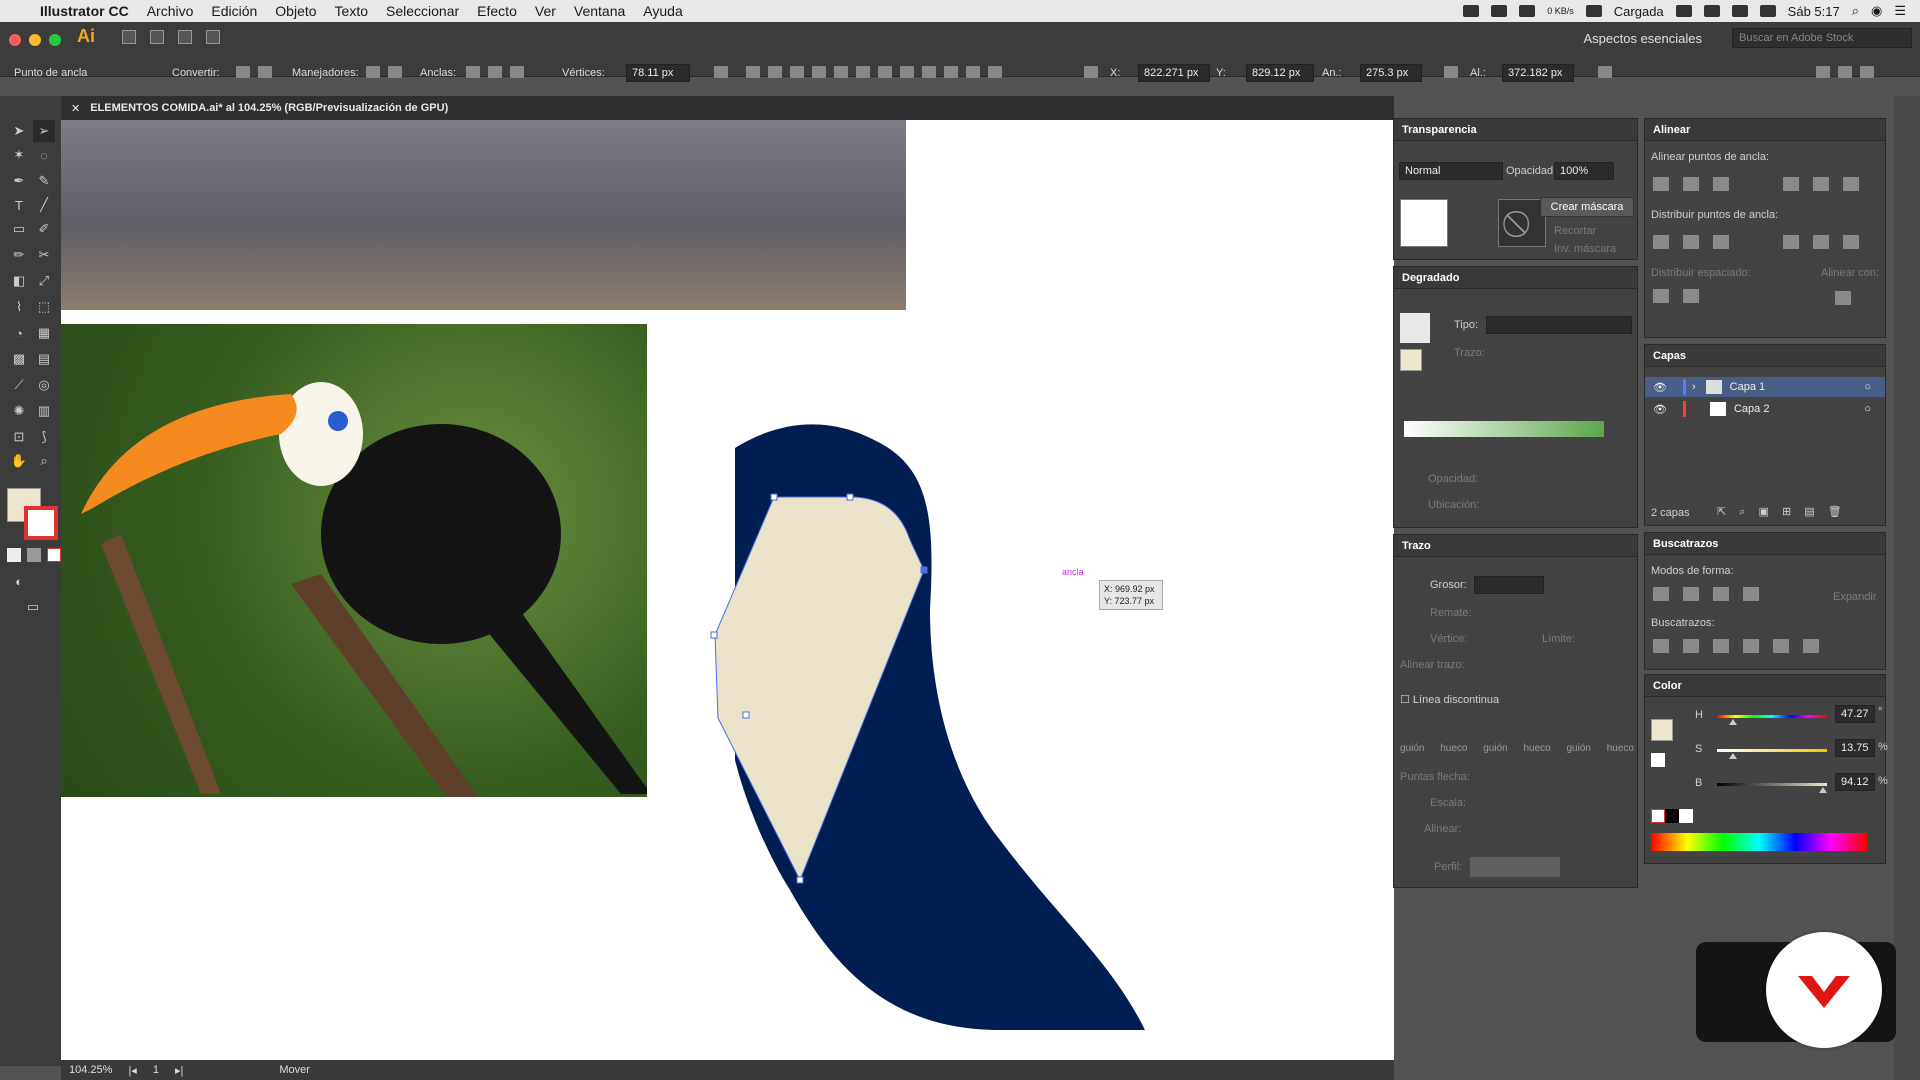 The height and width of the screenshot is (1080, 1920). I want to click on connect-anchor-button, so click(495, 71).